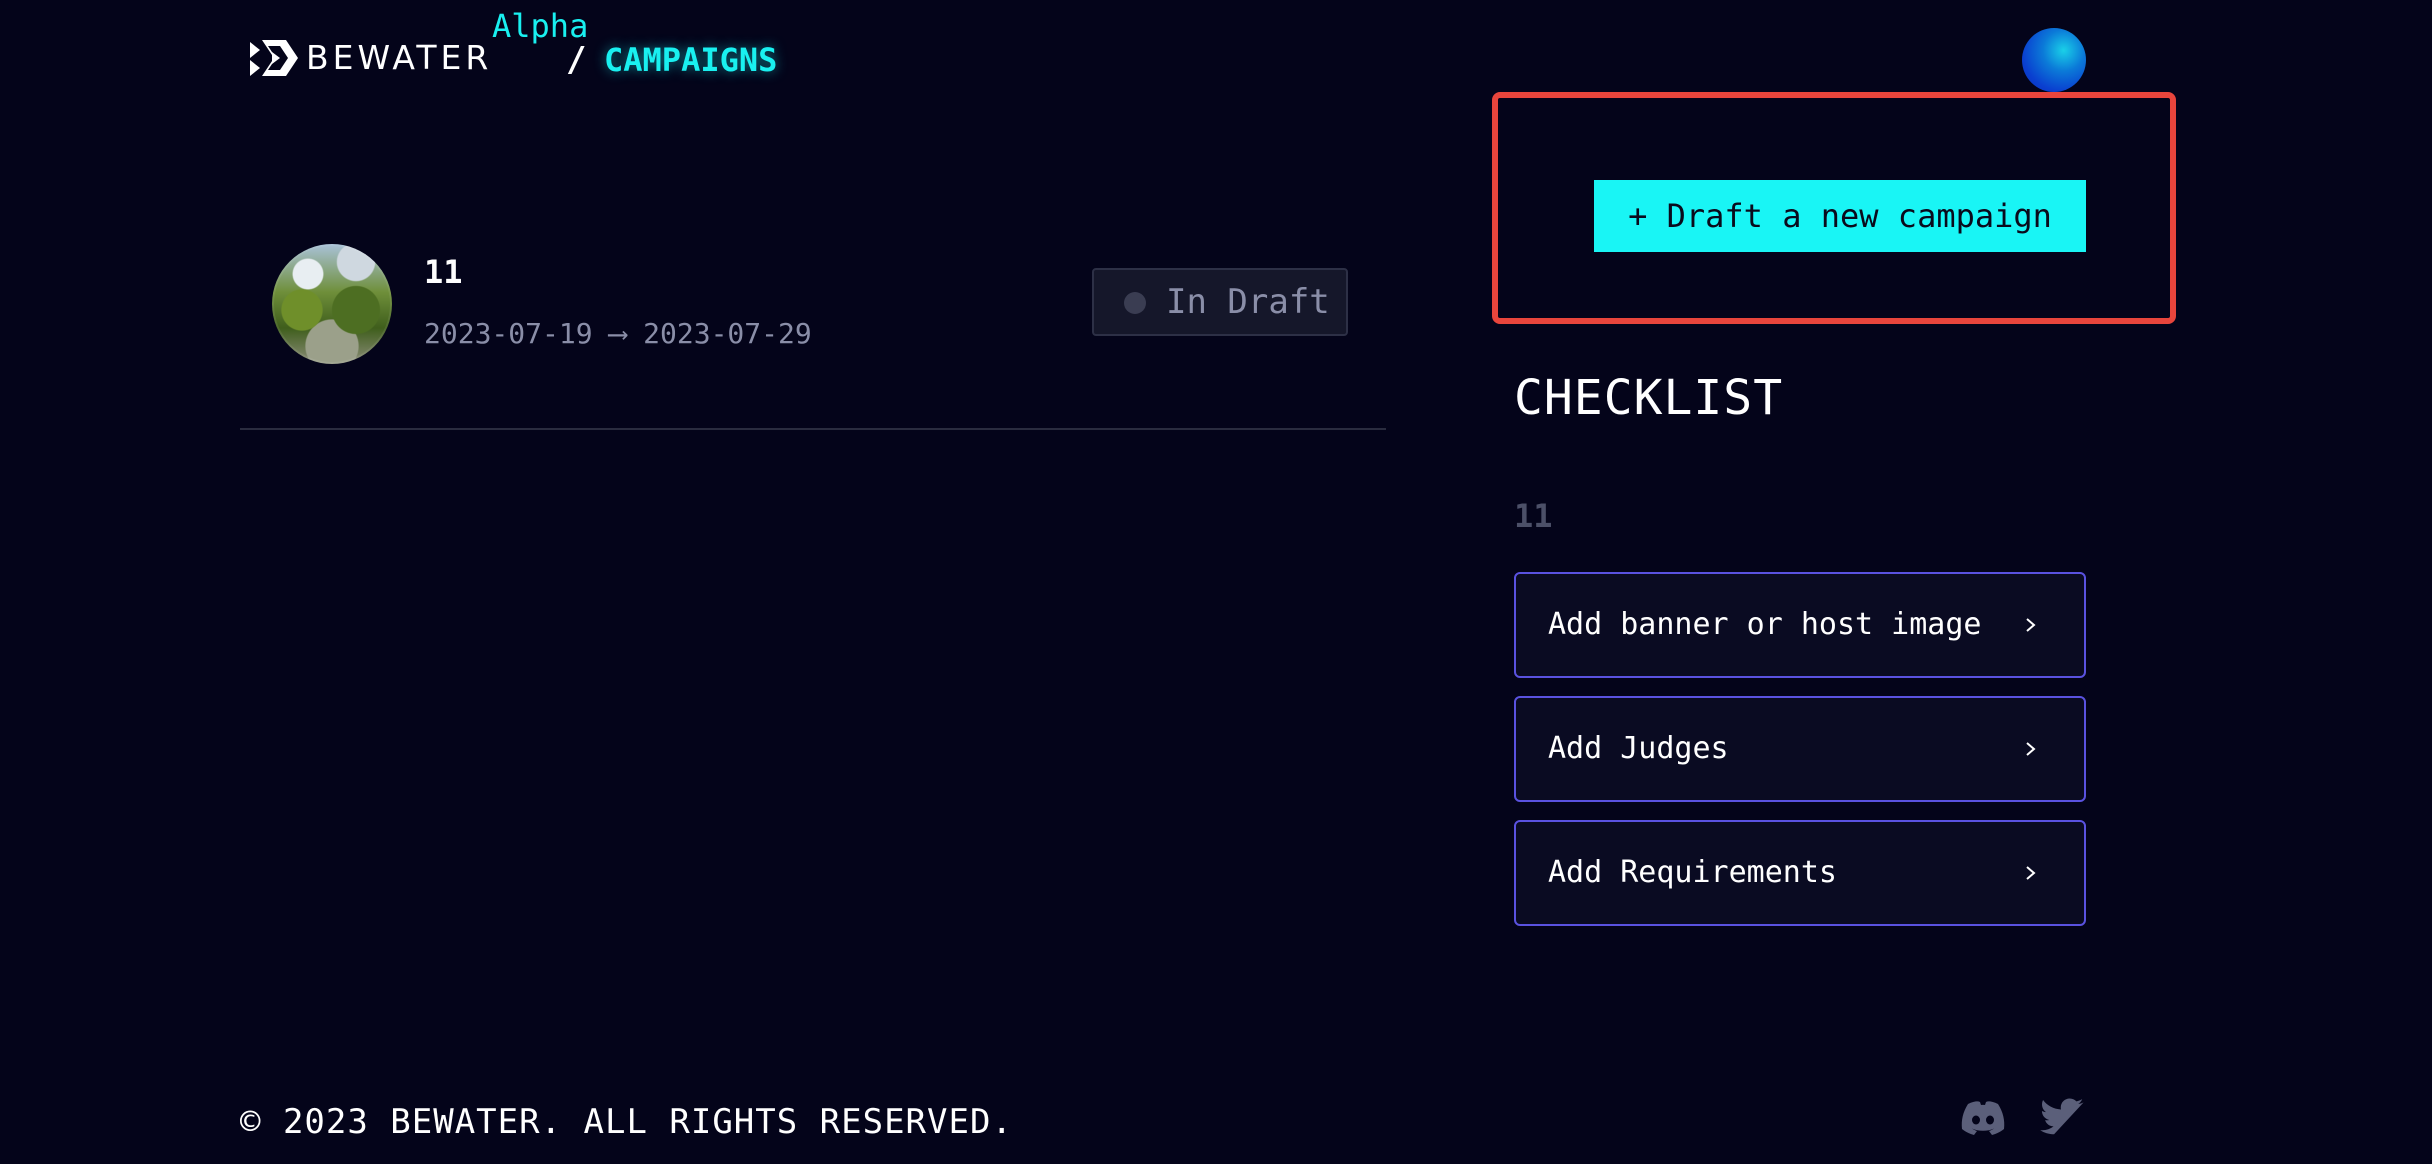  What do you see at coordinates (1248, 302) in the screenshot?
I see `status-label: In Draft` at bounding box center [1248, 302].